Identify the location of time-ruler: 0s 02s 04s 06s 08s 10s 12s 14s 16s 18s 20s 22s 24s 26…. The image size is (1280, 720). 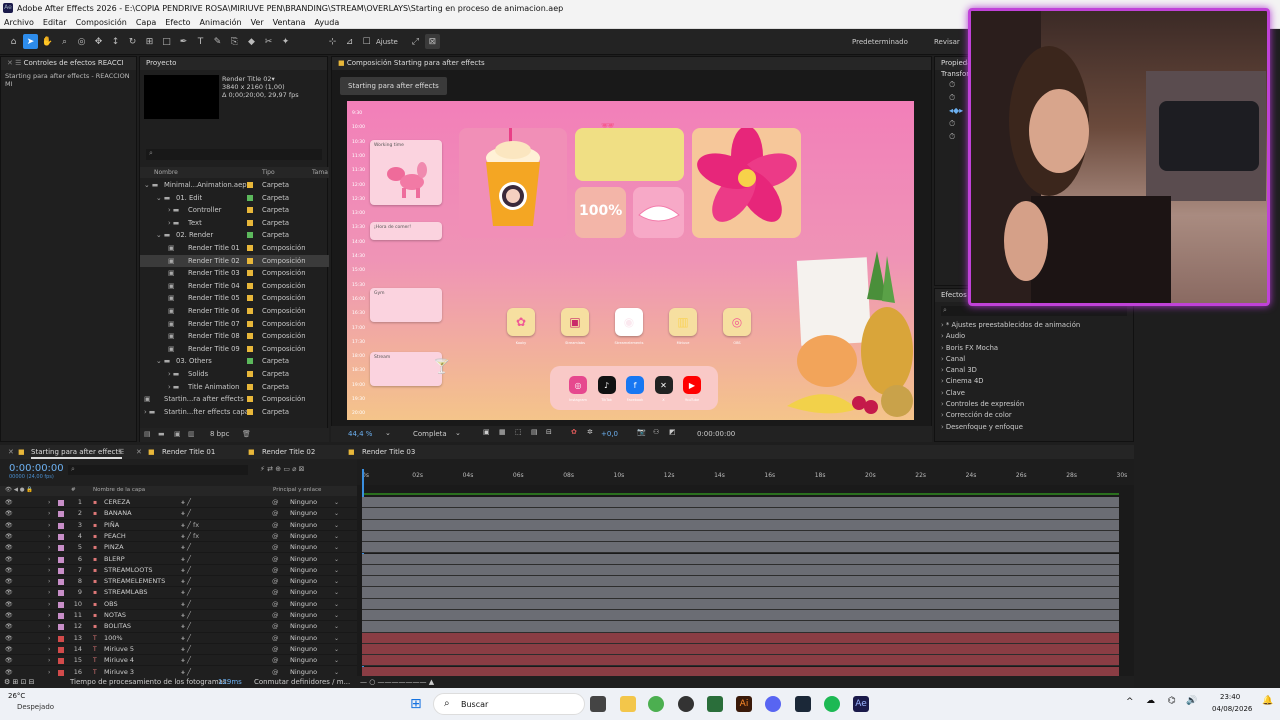
(745, 472).